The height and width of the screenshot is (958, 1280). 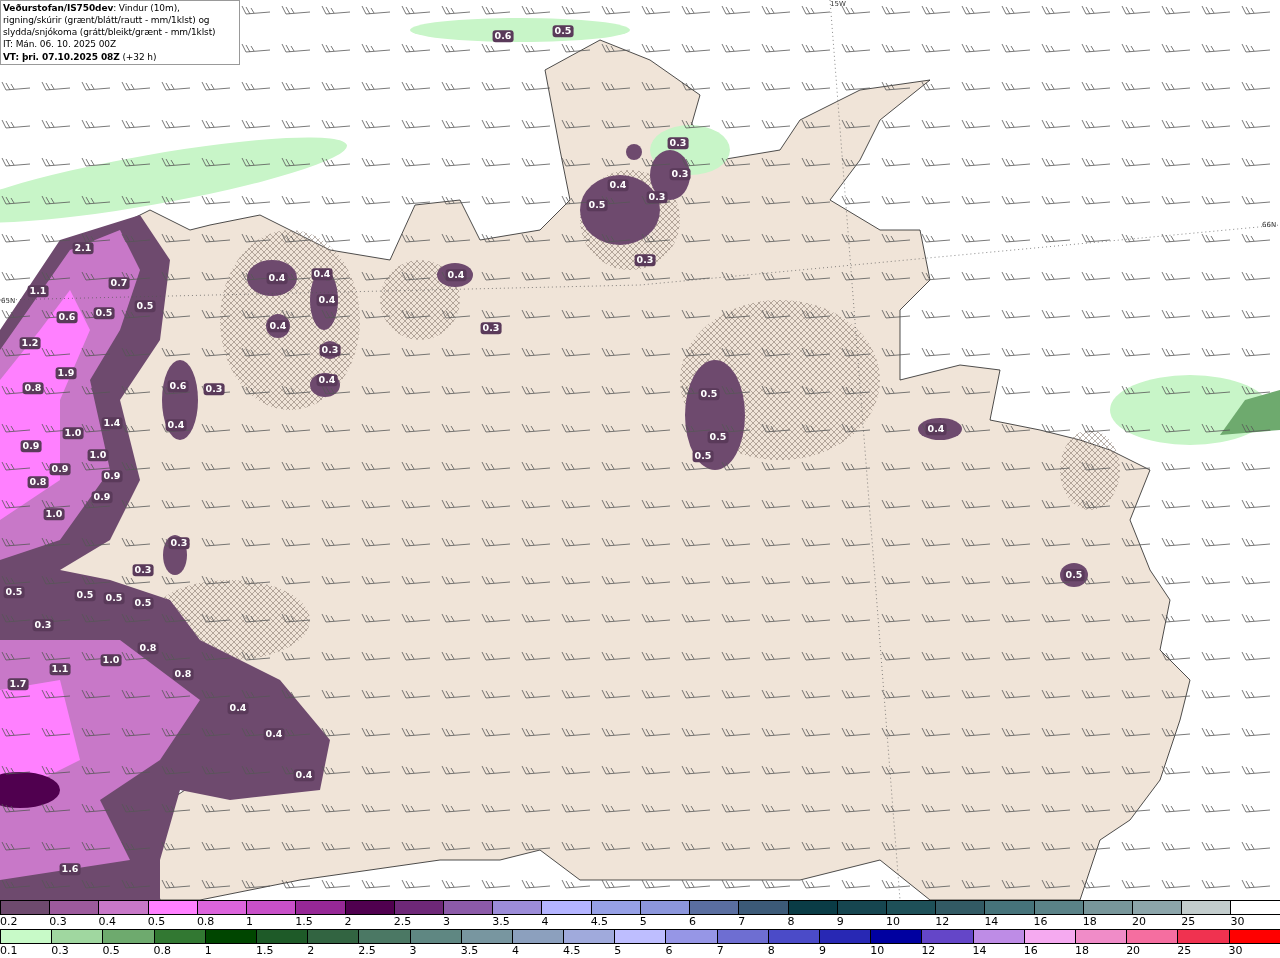 I want to click on legend-label: 18, so click(x=1089, y=921).